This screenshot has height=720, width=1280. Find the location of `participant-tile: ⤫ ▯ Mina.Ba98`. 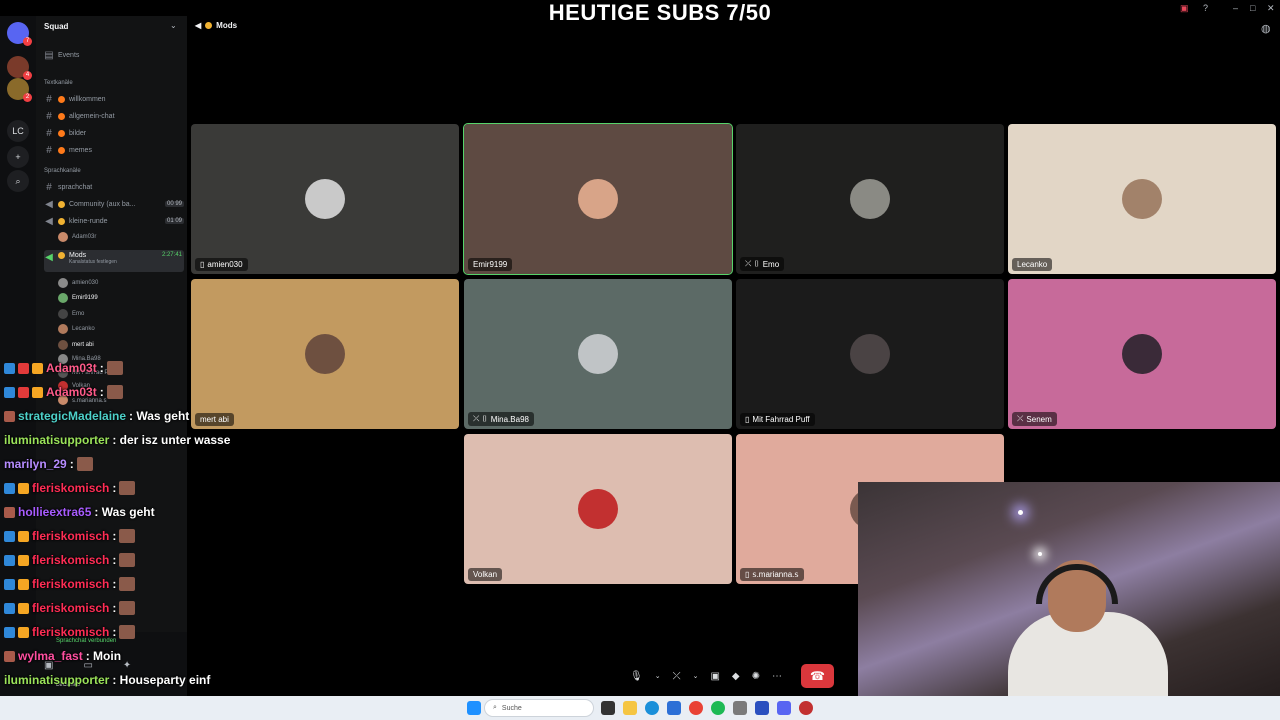

participant-tile: ⤫ ▯ Mina.Ba98 is located at coordinates (598, 354).